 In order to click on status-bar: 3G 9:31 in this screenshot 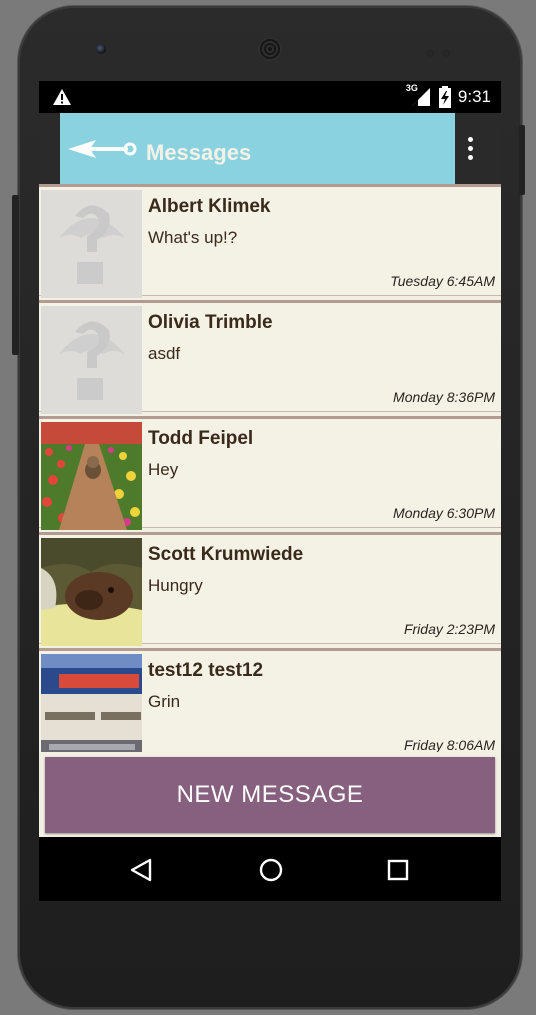, I will do `click(270, 97)`.